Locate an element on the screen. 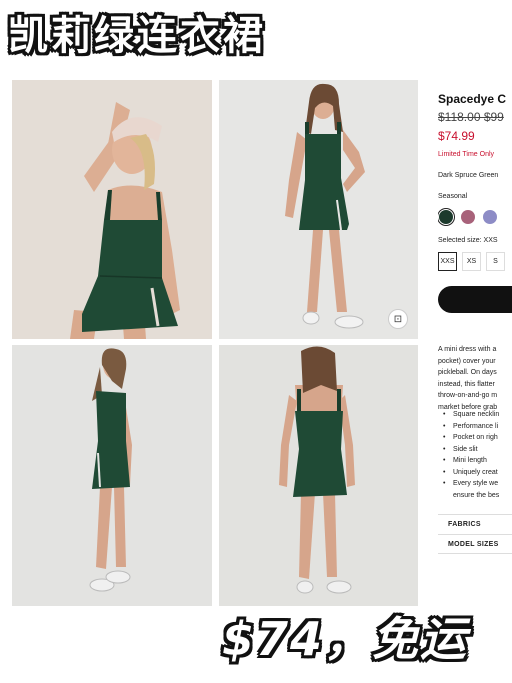 The image size is (512, 683). swatch-lavender is located at coordinates (490, 217).